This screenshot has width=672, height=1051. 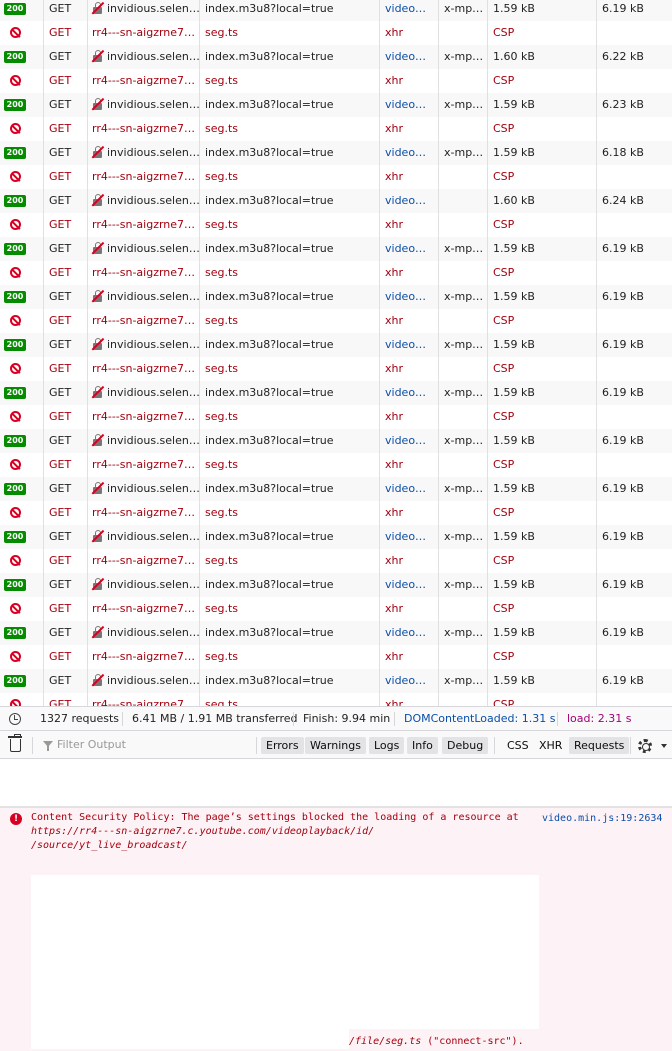 What do you see at coordinates (623, 152) in the screenshot?
I see `size-cell: 6.18 kB` at bounding box center [623, 152].